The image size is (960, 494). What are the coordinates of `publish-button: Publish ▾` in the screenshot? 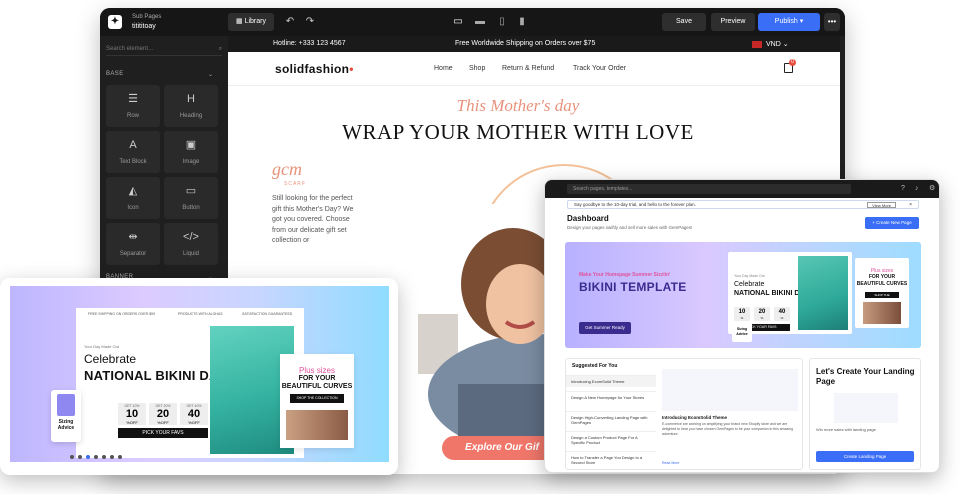 It's located at (789, 22).